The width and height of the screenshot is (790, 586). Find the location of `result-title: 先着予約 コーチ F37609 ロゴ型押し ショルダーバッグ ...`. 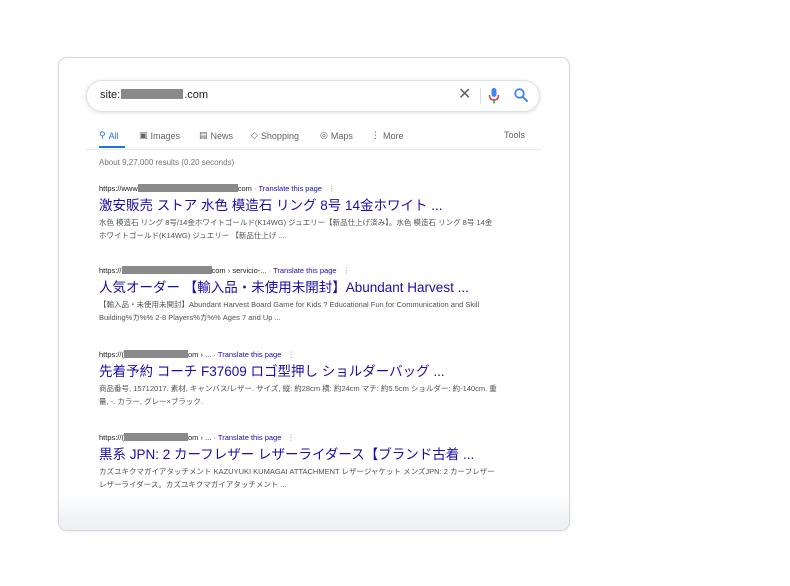

result-title: 先着予約 コーチ F37609 ロゴ型押し ショルダーバッグ ... is located at coordinates (304, 371).